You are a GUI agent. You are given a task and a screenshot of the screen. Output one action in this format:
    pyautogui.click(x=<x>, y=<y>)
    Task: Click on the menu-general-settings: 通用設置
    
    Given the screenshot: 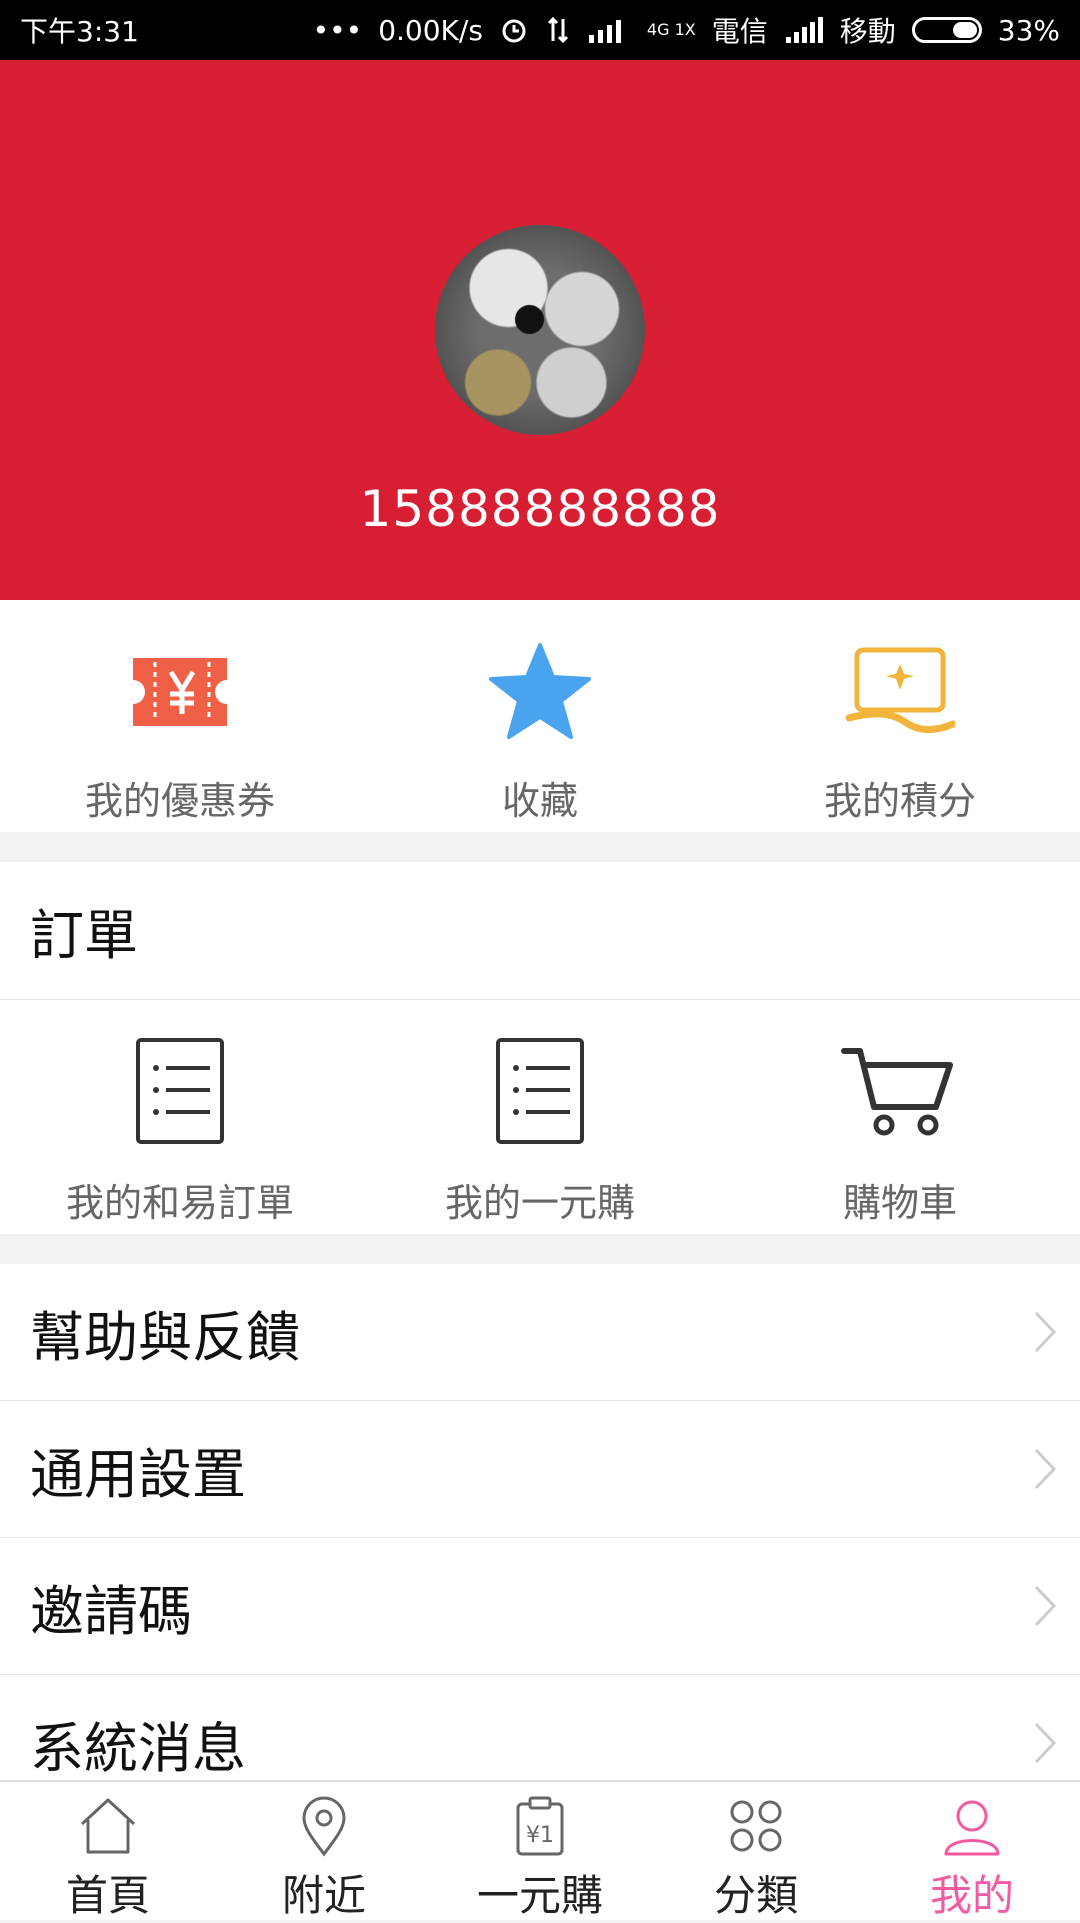 What is the action you would take?
    pyautogui.click(x=540, y=1469)
    